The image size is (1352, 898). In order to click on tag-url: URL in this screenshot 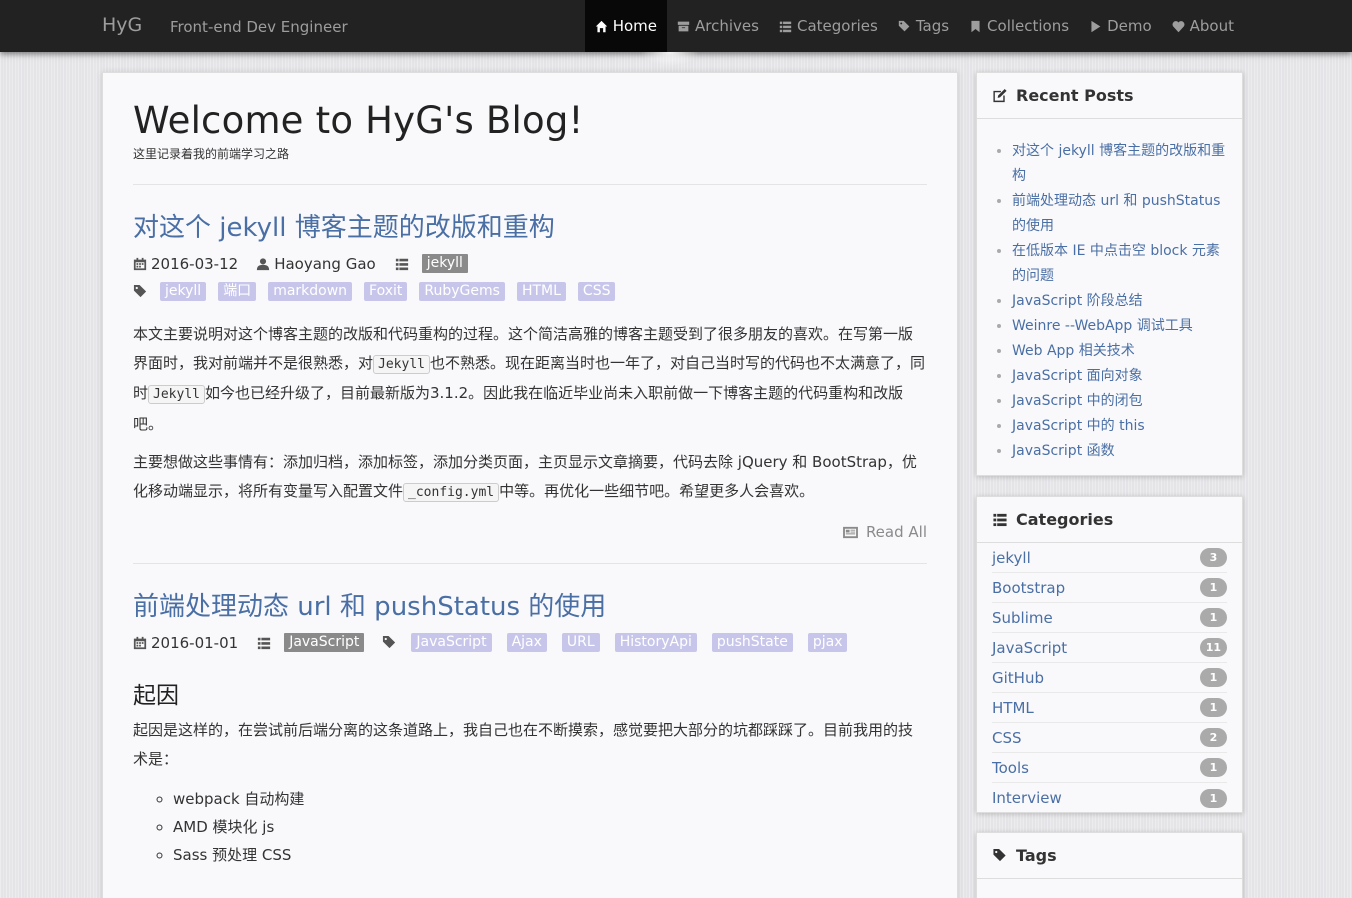, I will do `click(580, 642)`.